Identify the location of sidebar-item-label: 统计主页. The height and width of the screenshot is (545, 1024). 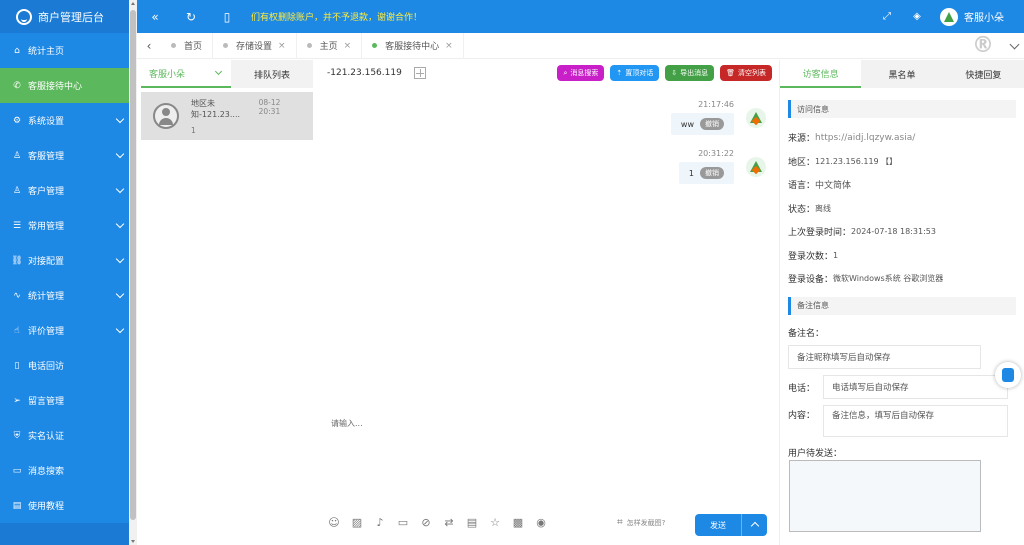
(46, 52).